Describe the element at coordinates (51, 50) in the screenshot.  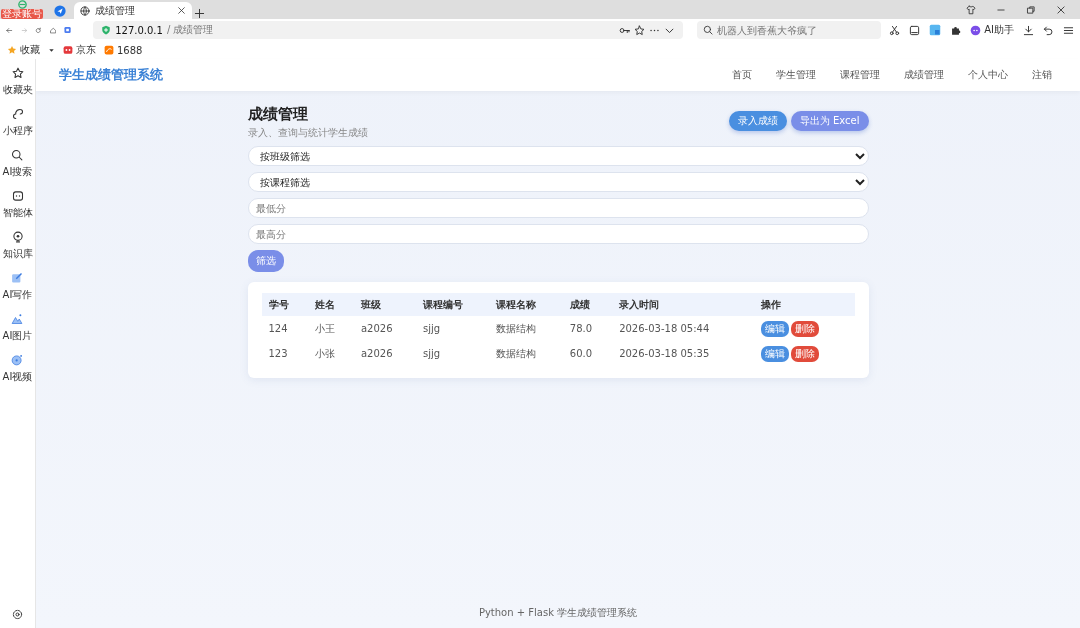
I see `caret-icon` at that location.